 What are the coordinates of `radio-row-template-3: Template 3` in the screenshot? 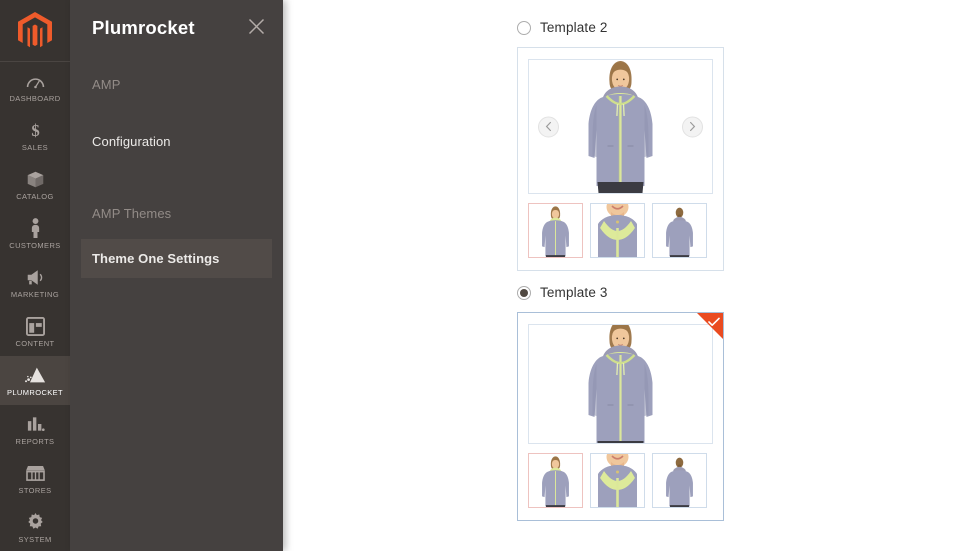 It's located at (620, 292).